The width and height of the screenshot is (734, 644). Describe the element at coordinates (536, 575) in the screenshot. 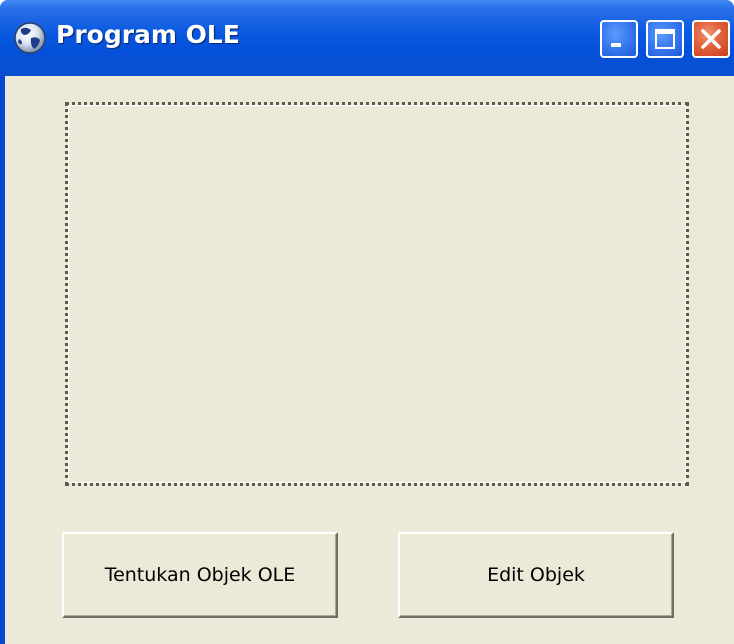

I see `edit-object-button: Edit Objek` at that location.